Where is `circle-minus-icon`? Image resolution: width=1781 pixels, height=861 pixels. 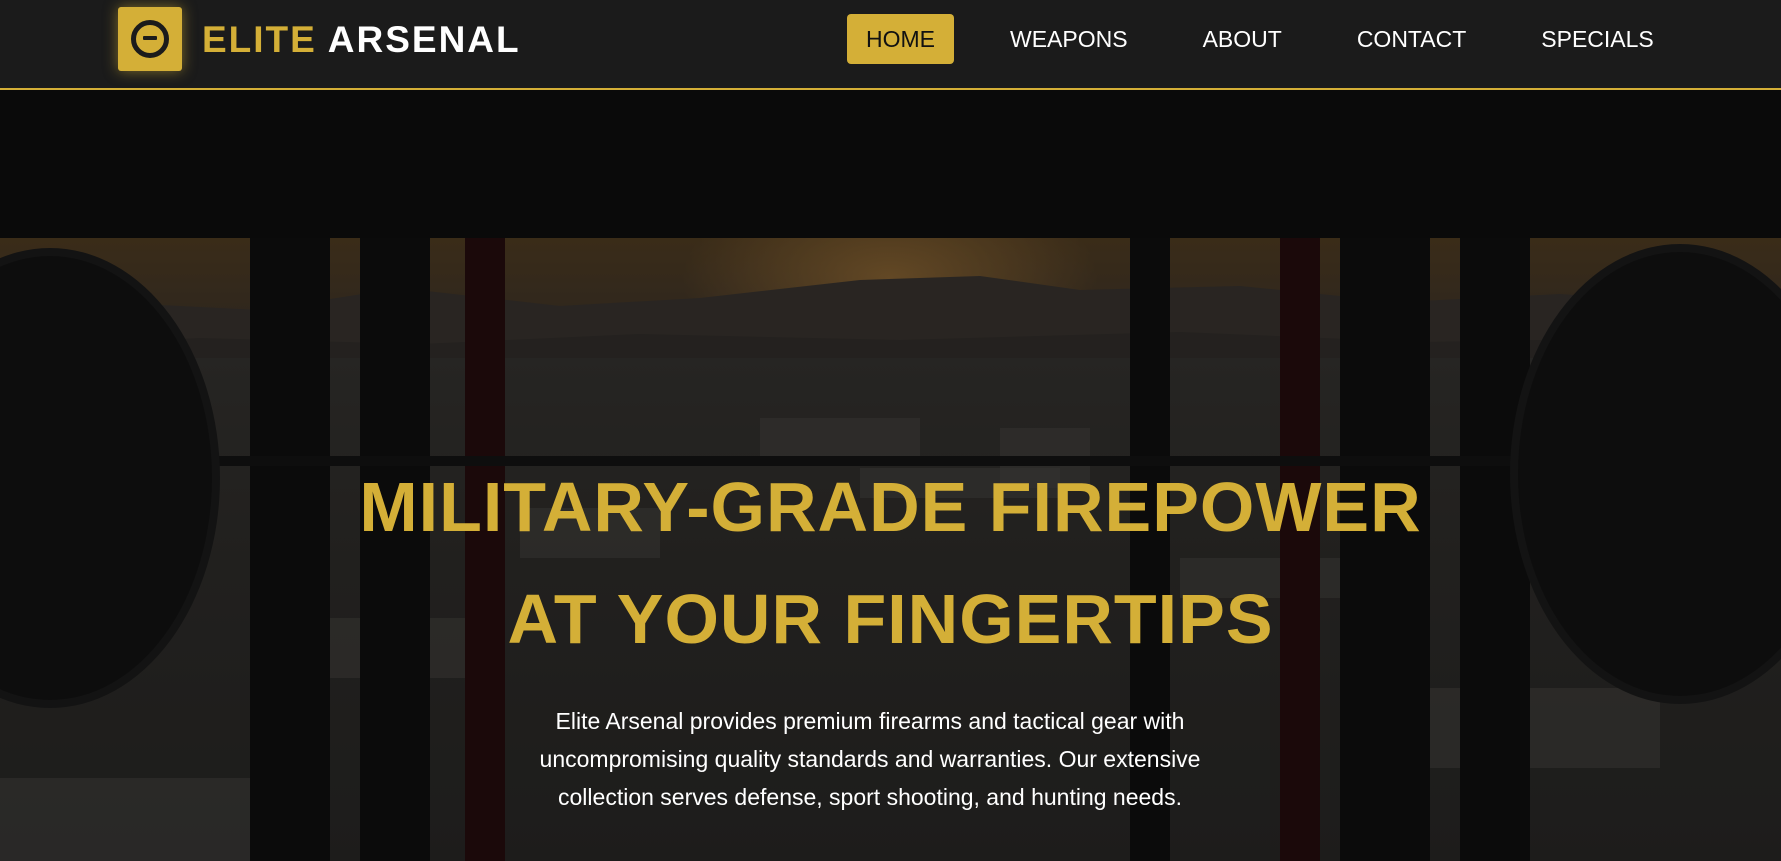
circle-minus-icon is located at coordinates (150, 39).